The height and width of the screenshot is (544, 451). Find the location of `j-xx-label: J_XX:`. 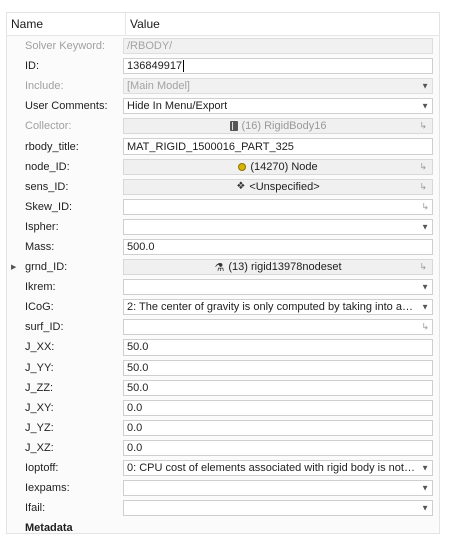

j-xx-label: J_XX: is located at coordinates (40, 347).